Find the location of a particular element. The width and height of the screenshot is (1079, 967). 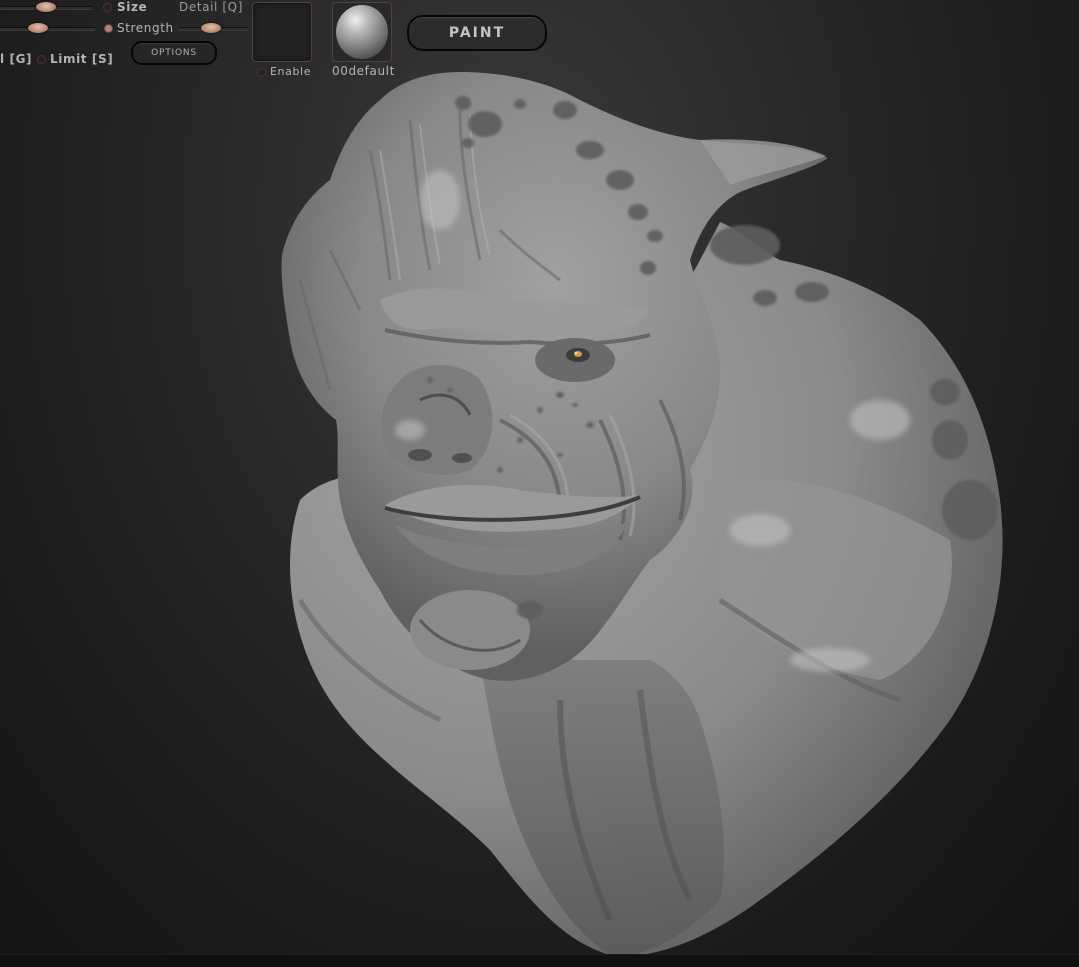

limit-indicator-dot is located at coordinates (41, 59).